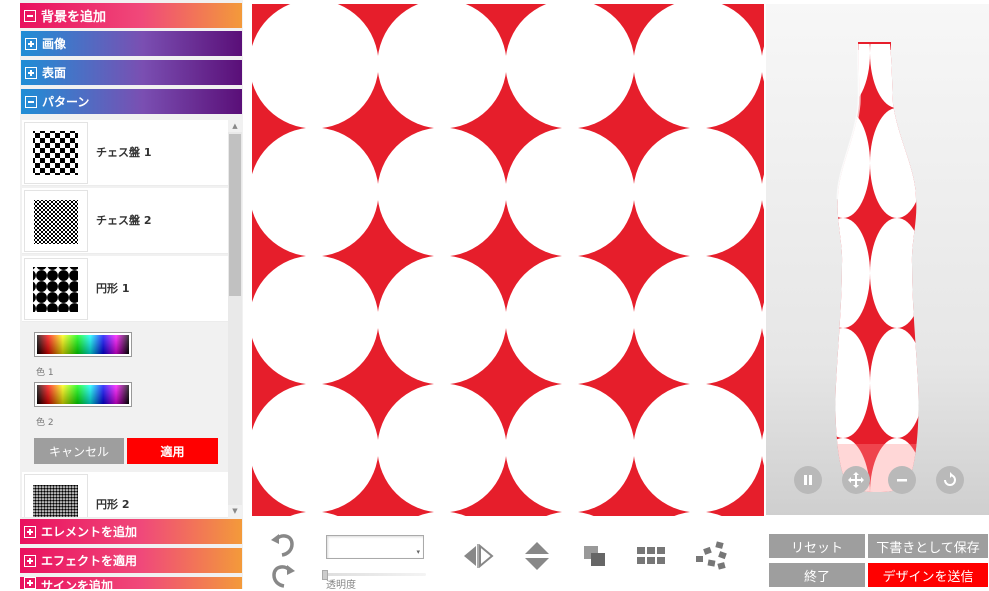  Describe the element at coordinates (418, 552) in the screenshot. I see `dropdown-arrow-icon: ▾` at that location.